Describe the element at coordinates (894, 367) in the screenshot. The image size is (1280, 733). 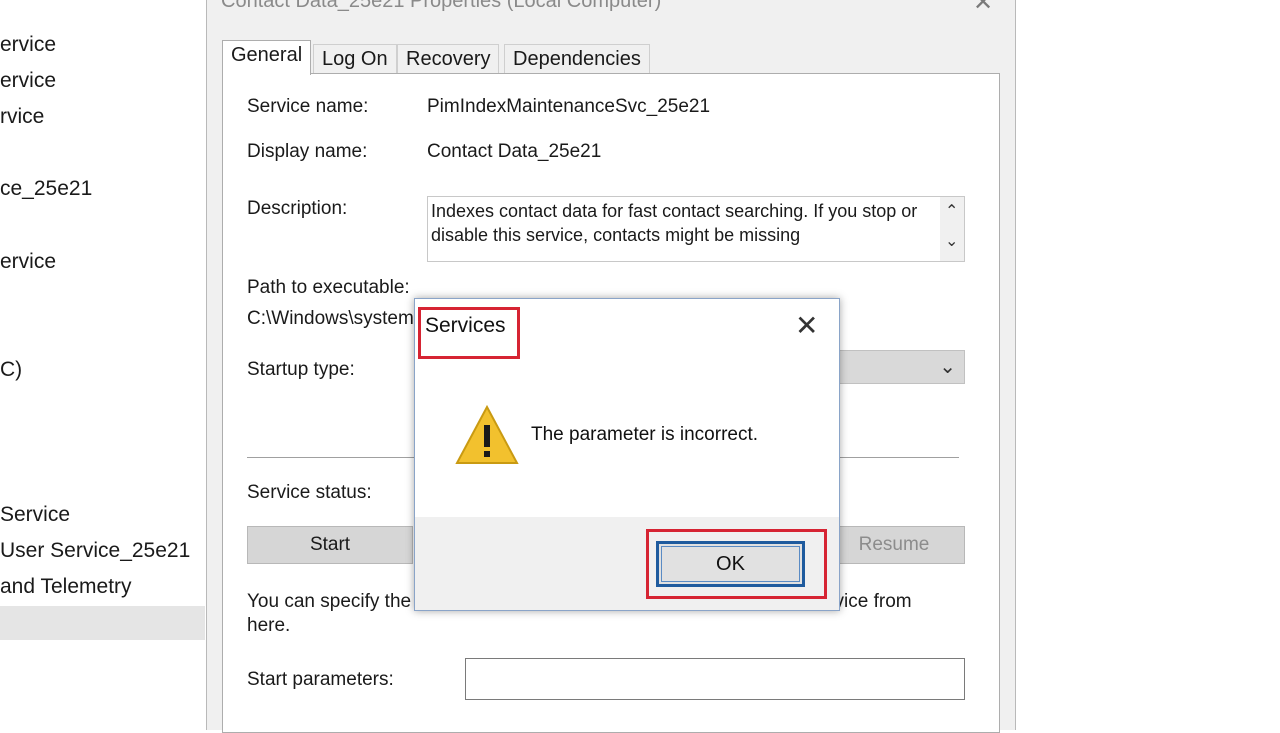
I see `startup-type-select: ⌄` at that location.